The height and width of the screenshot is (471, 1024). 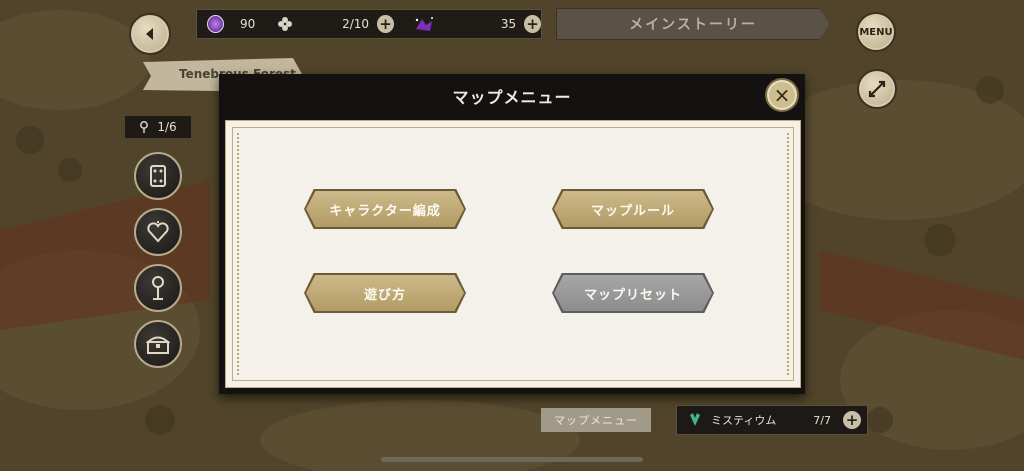 I want to click on character-formation-button: キャラクター編成, so click(x=385, y=209).